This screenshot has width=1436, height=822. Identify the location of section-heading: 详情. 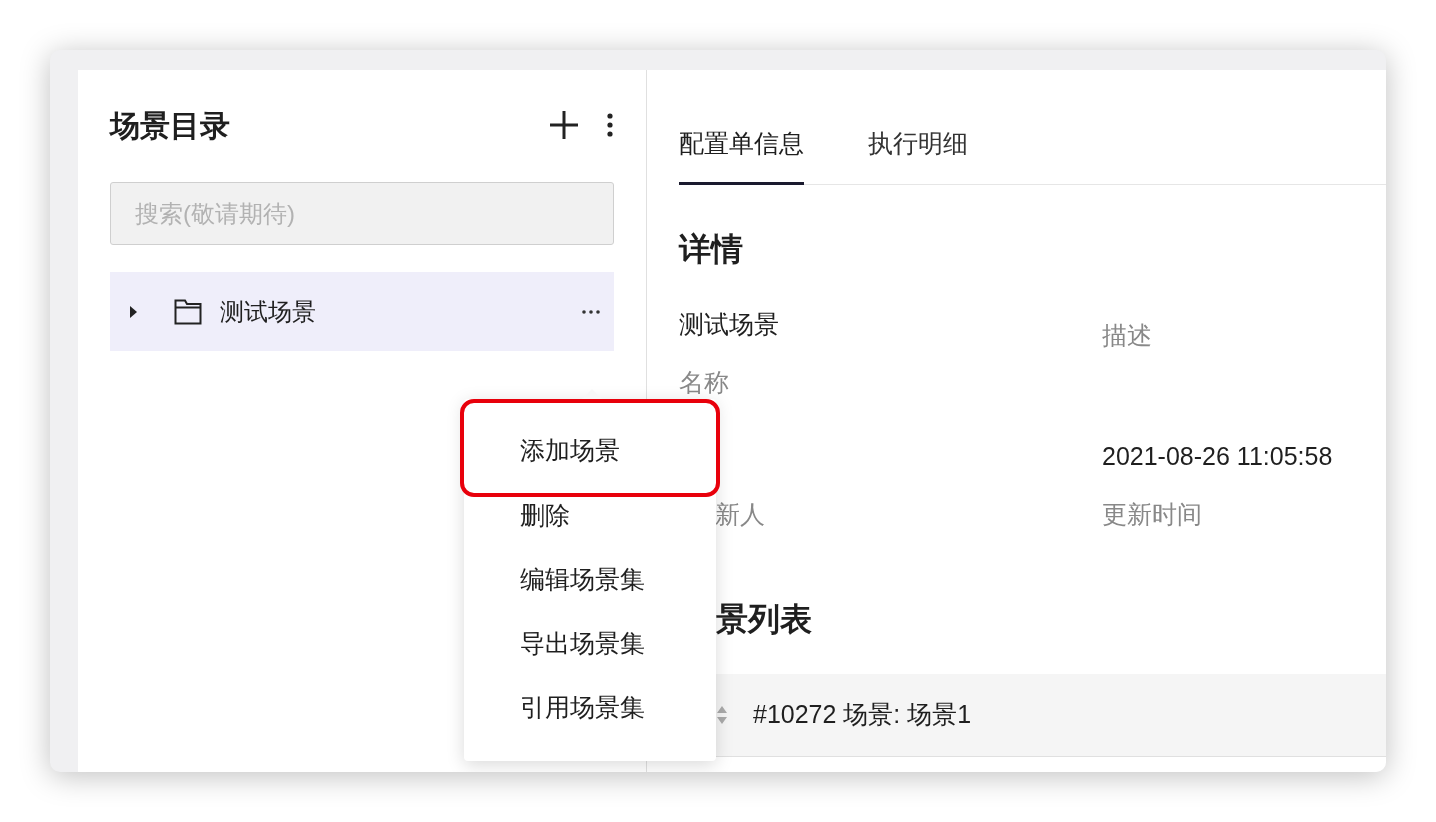
(711, 249).